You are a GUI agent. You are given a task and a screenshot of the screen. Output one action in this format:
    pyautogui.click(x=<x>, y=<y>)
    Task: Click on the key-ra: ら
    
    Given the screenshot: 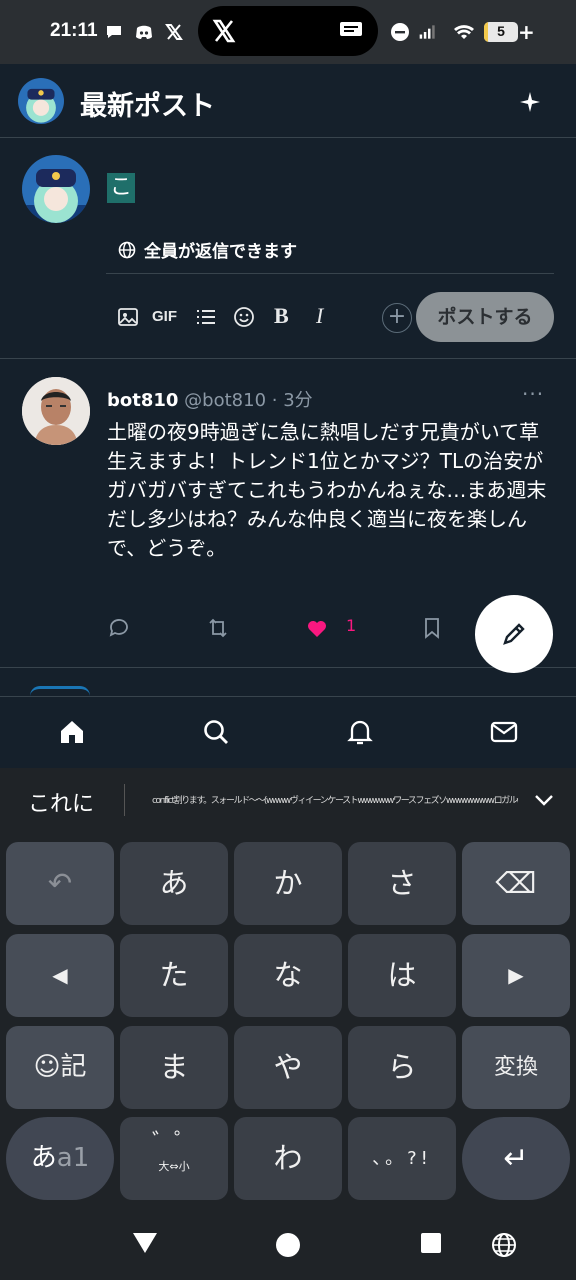 What is the action you would take?
    pyautogui.click(x=402, y=1067)
    